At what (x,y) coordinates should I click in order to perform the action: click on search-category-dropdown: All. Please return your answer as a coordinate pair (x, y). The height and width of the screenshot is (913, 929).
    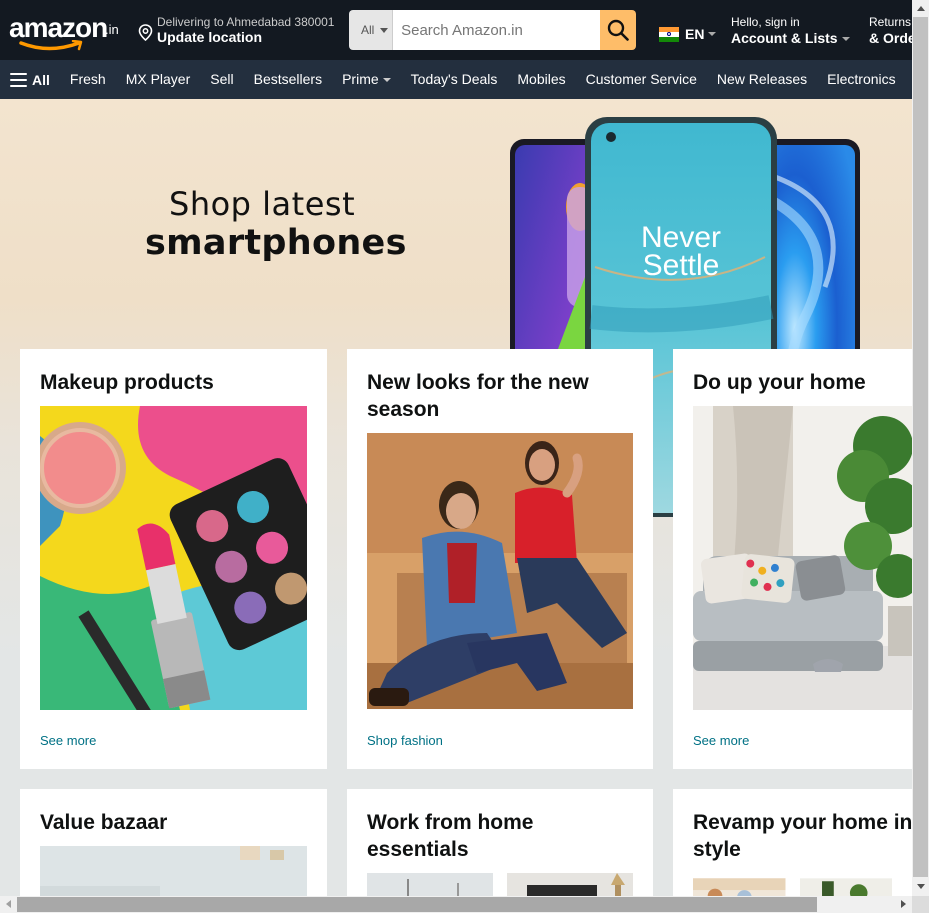
    Looking at the image, I should click on (371, 30).